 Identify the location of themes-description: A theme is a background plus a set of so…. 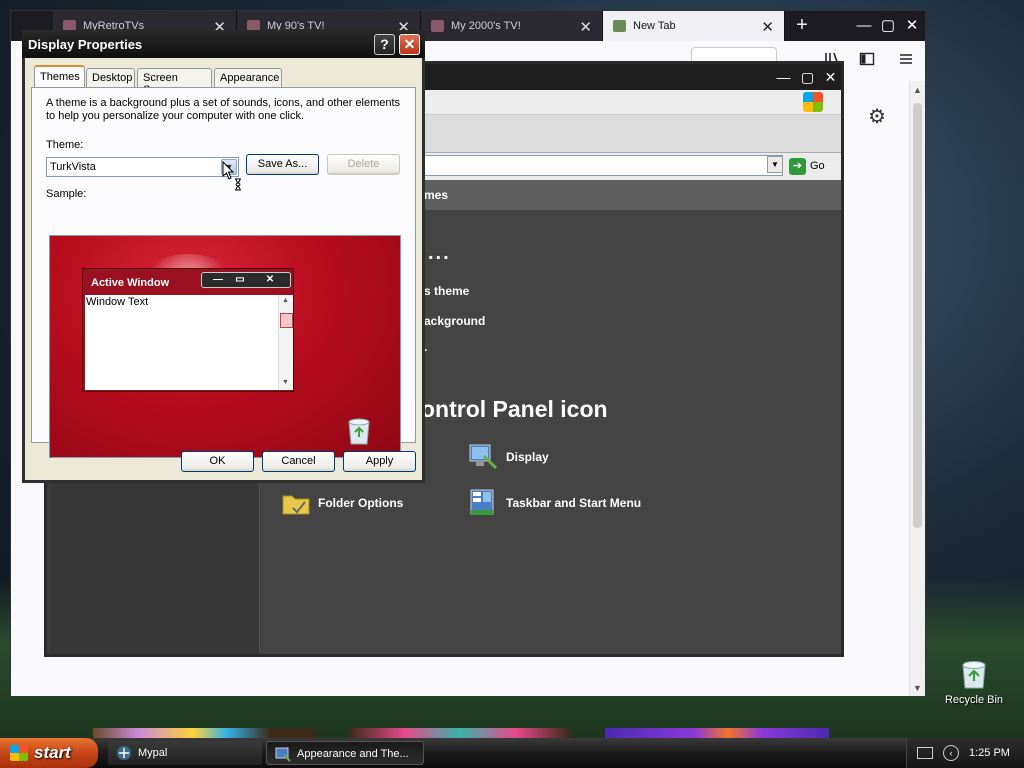
(223, 109).